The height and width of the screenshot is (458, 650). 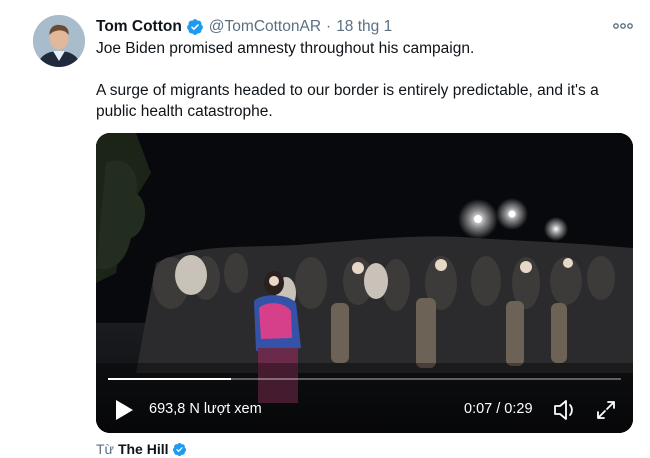 I want to click on tweet-header: Tom Cotton @TomCottonAR · 18 thg 1, so click(x=244, y=27).